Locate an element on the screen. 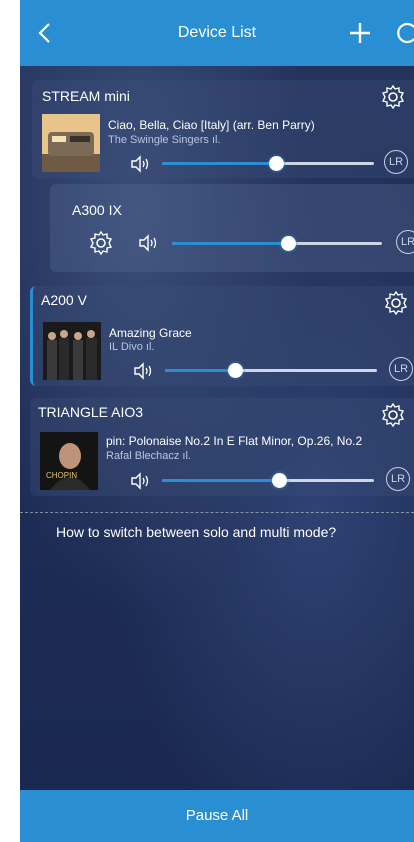 The height and width of the screenshot is (842, 414). device-card: A300 IX LR is located at coordinates (232, 228).